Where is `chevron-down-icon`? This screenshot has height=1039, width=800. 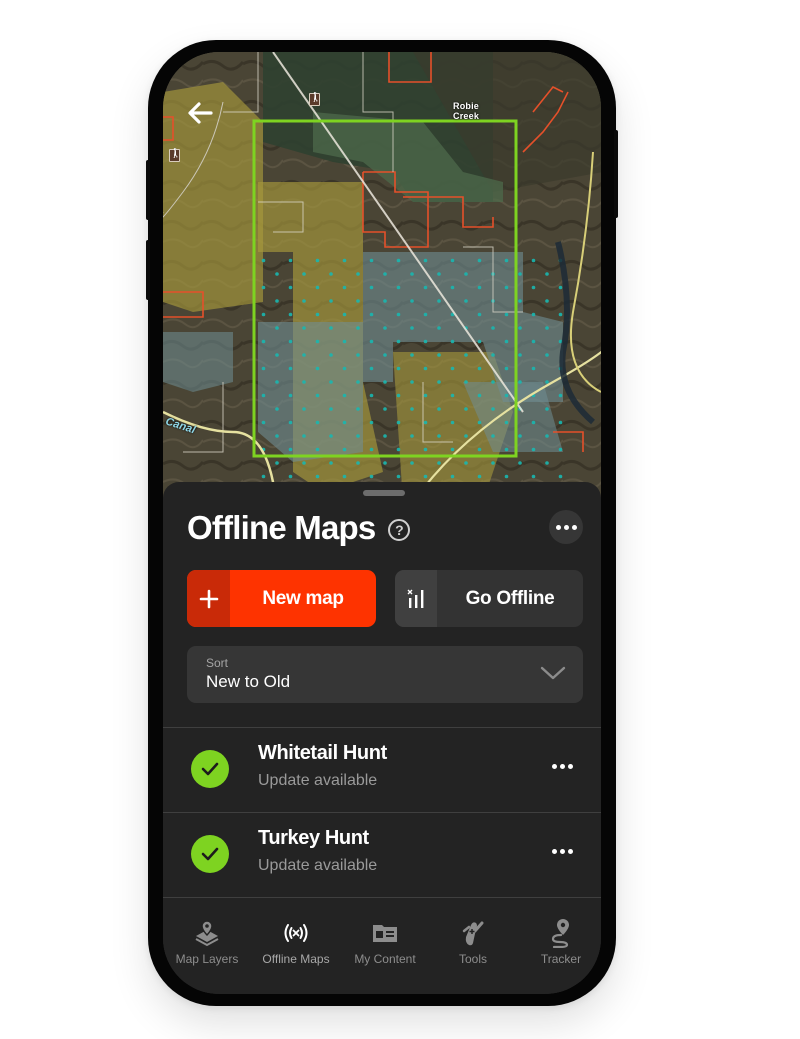
chevron-down-icon is located at coordinates (553, 673).